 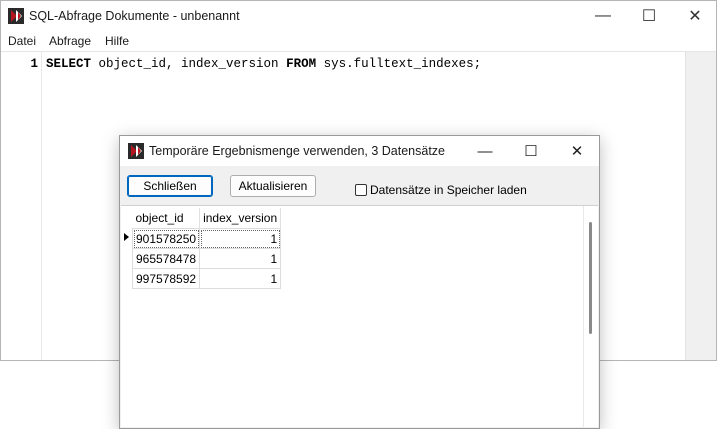 What do you see at coordinates (166, 218) in the screenshot?
I see `column-header-object-id: object_id` at bounding box center [166, 218].